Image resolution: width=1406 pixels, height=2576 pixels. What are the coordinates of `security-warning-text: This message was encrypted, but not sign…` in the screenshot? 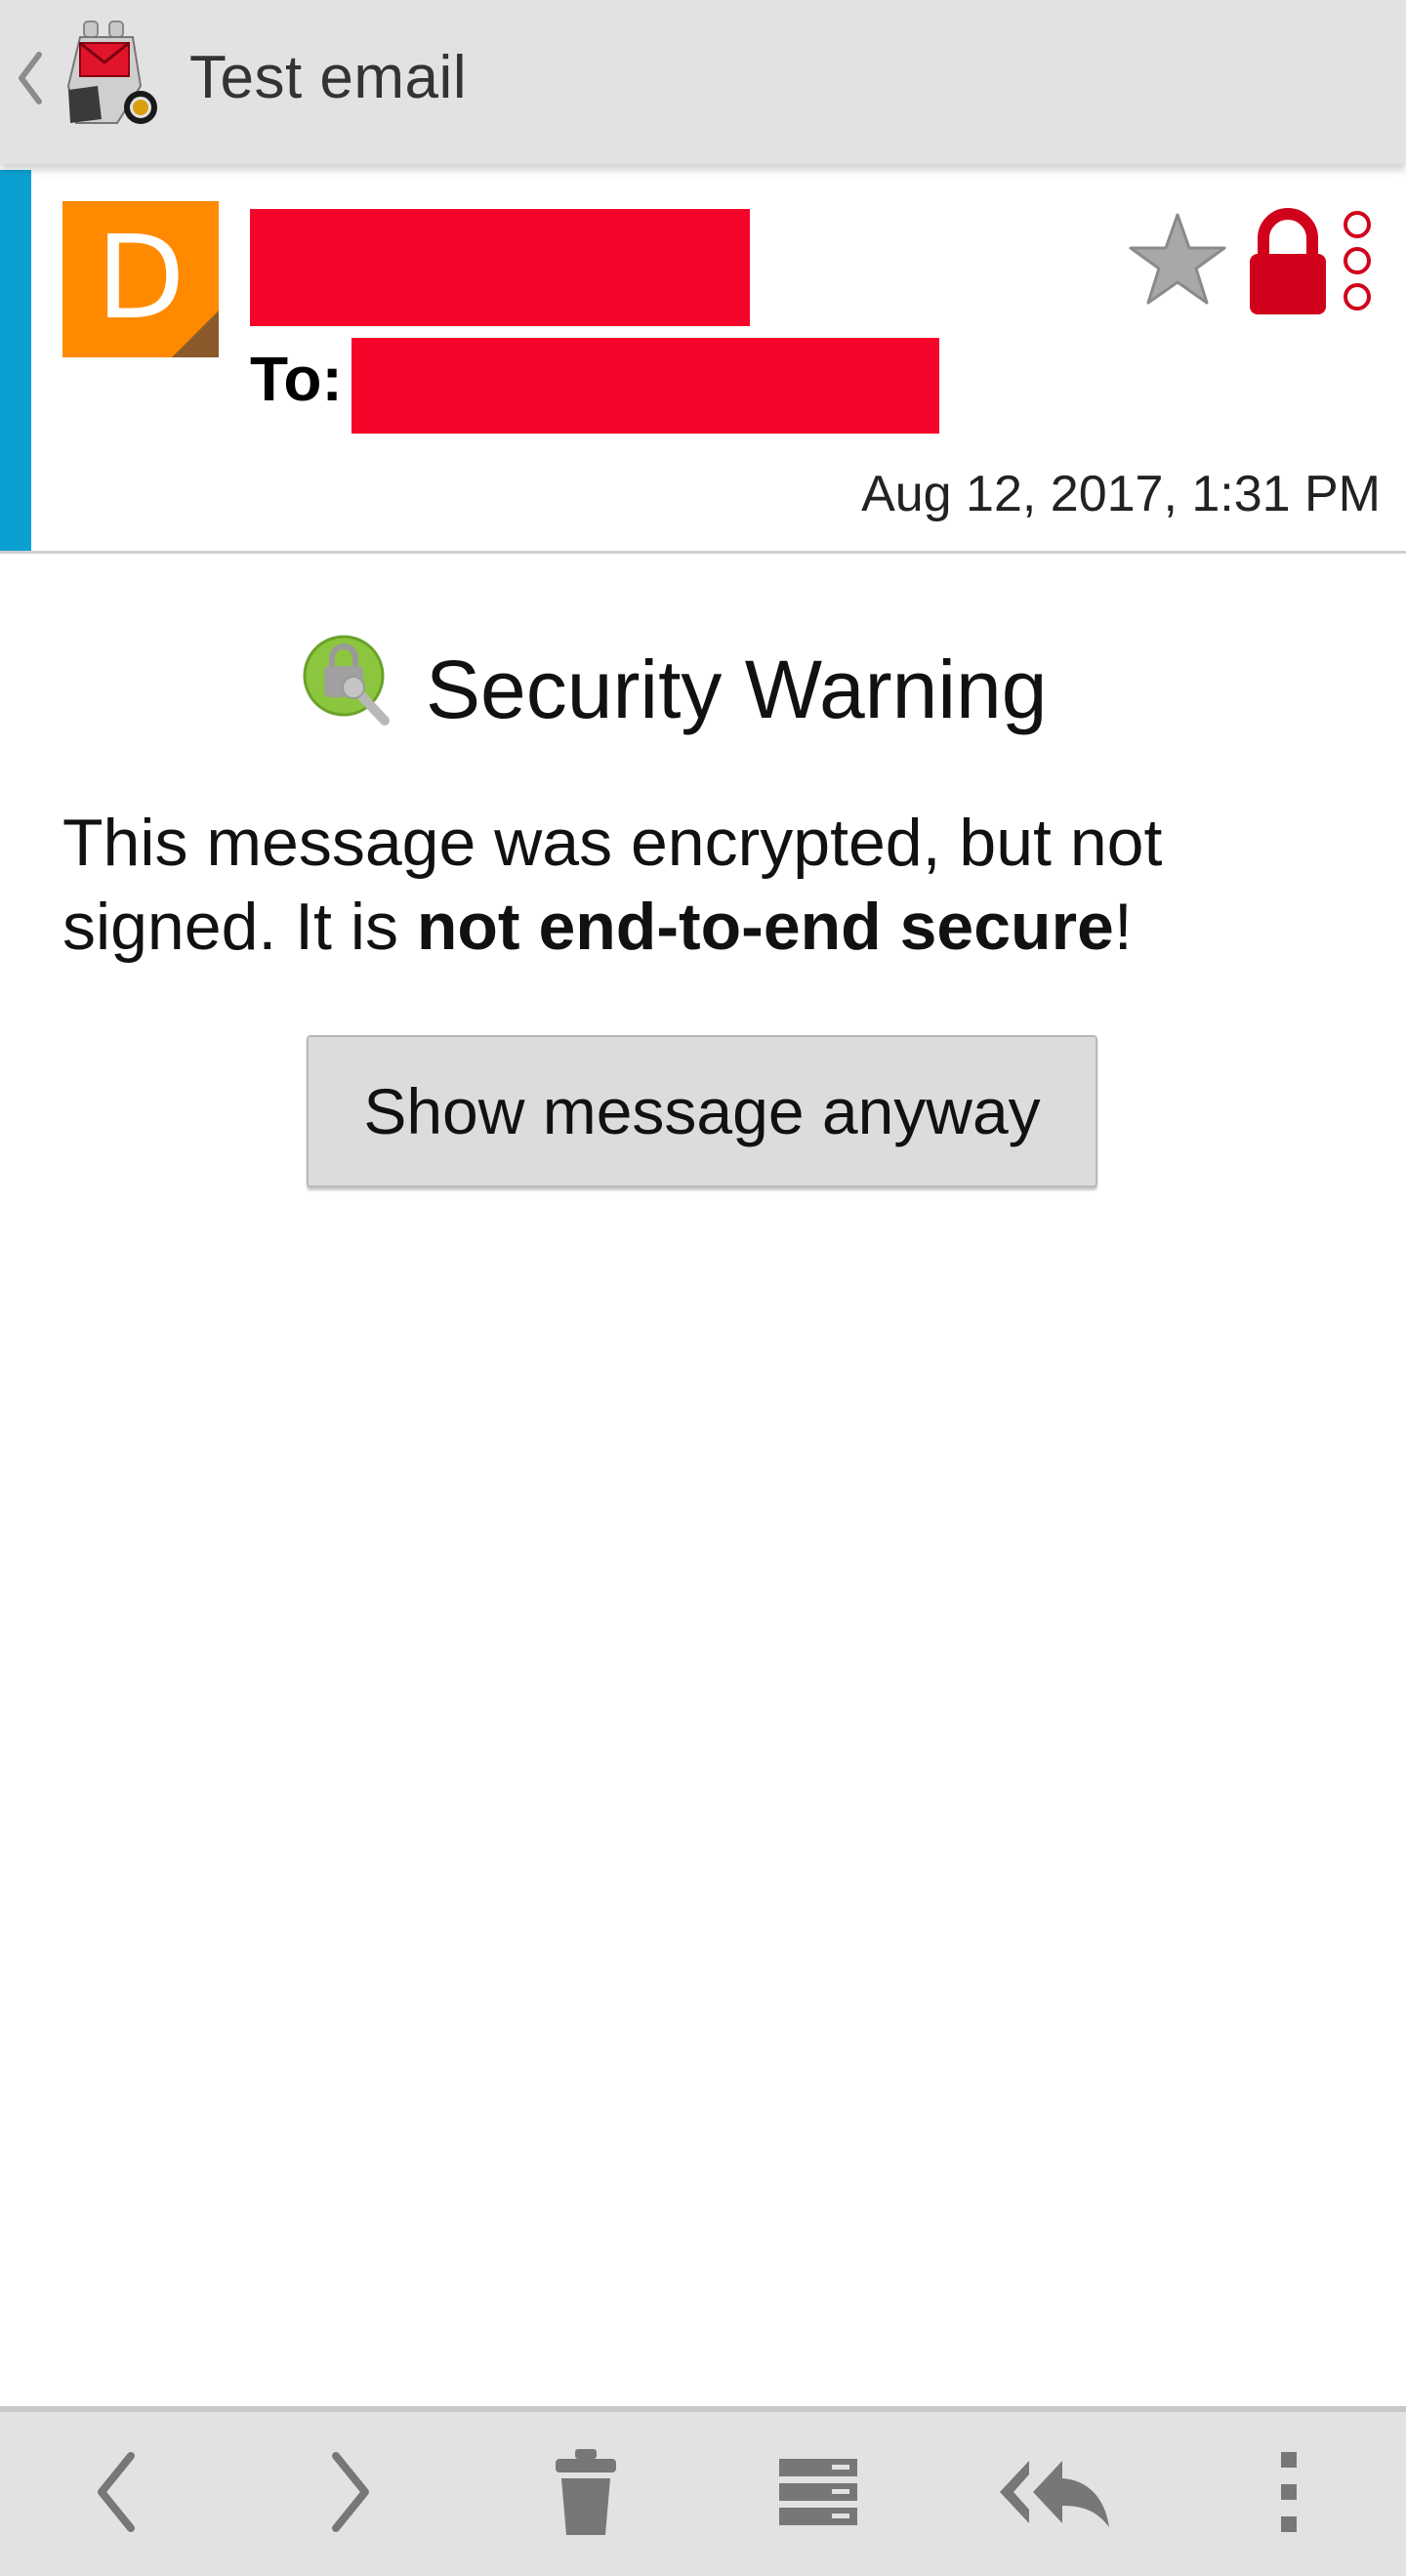 It's located at (706, 885).